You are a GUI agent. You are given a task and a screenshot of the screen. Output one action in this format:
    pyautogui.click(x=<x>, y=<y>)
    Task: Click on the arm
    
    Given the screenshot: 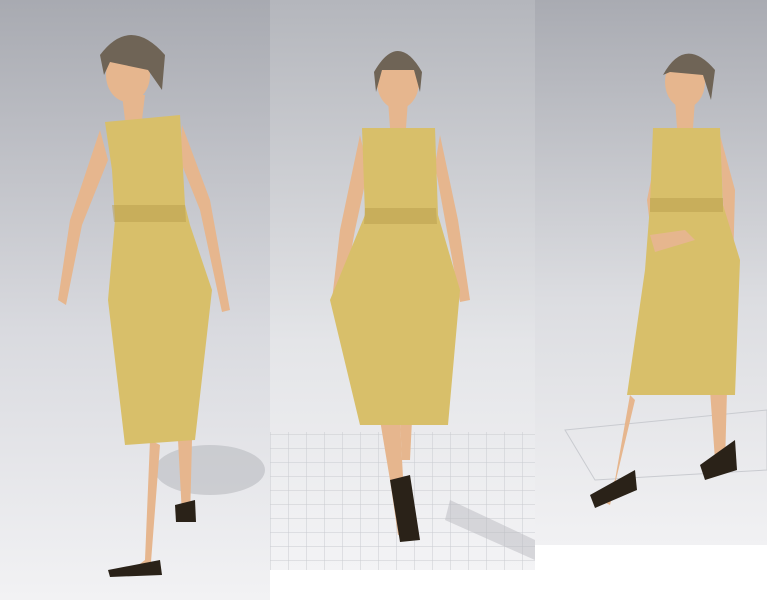 What is the action you would take?
    pyautogui.click(x=83, y=217)
    